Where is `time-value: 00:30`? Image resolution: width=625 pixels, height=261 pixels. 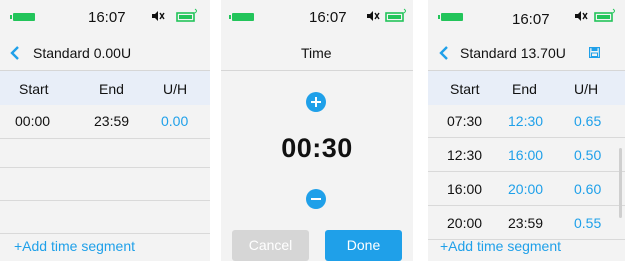 time-value: 00:30 is located at coordinates (317, 148).